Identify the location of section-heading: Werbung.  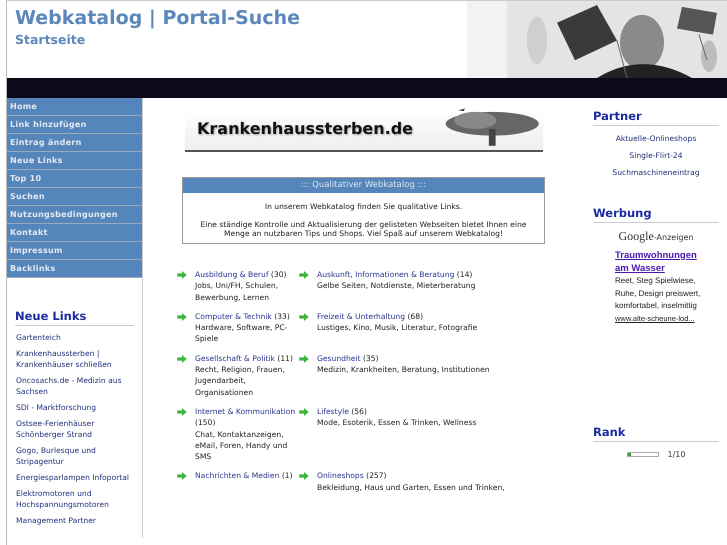
(656, 214).